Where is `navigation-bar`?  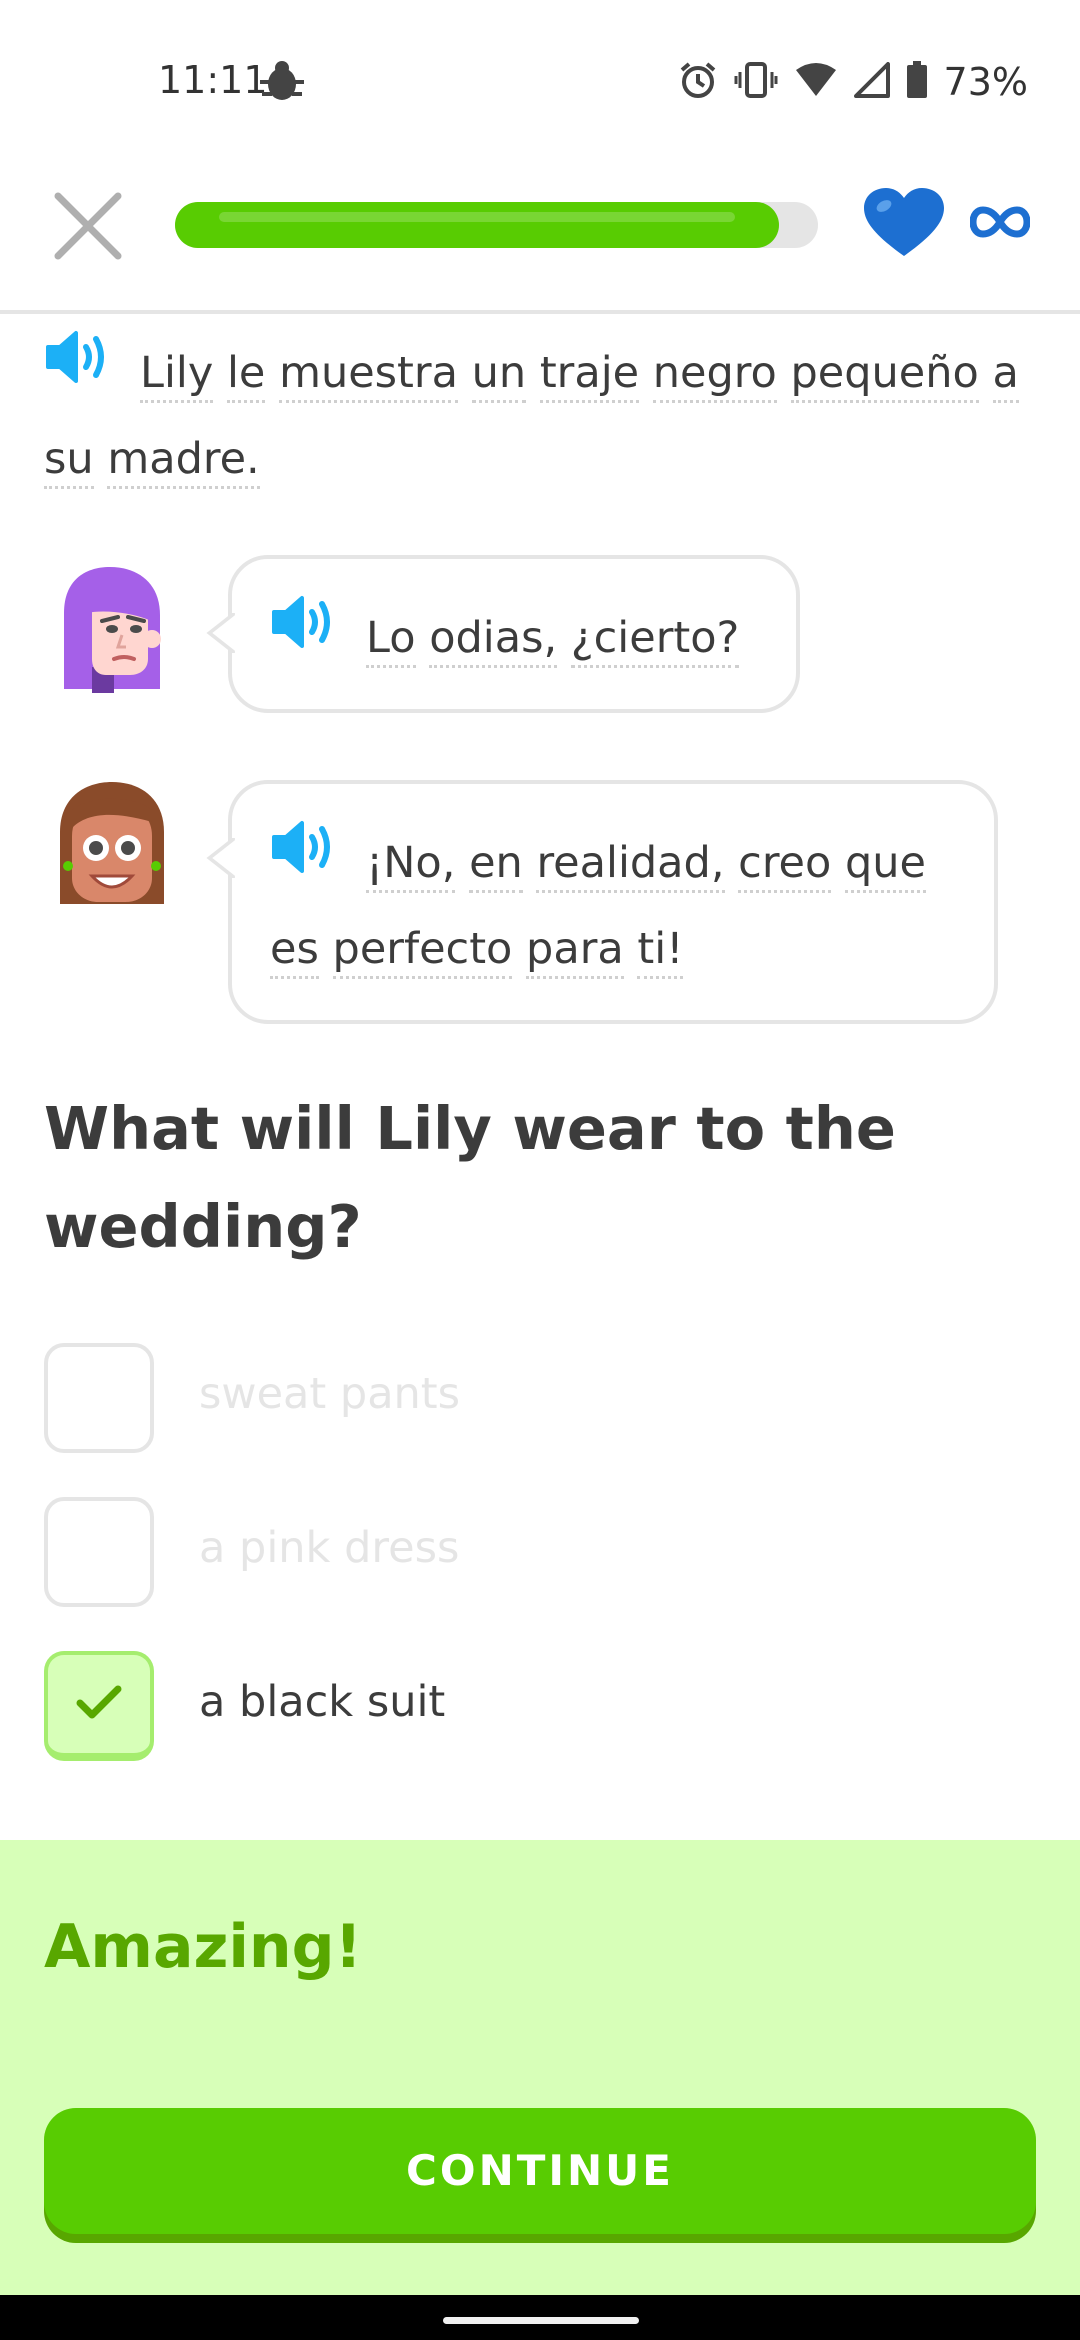
navigation-bar is located at coordinates (540, 2317).